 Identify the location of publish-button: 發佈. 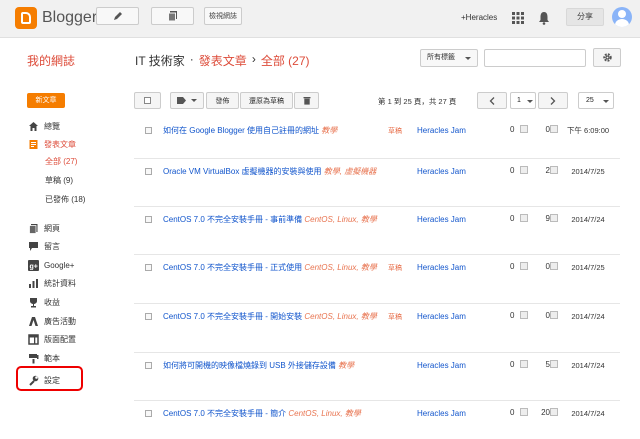
(222, 100).